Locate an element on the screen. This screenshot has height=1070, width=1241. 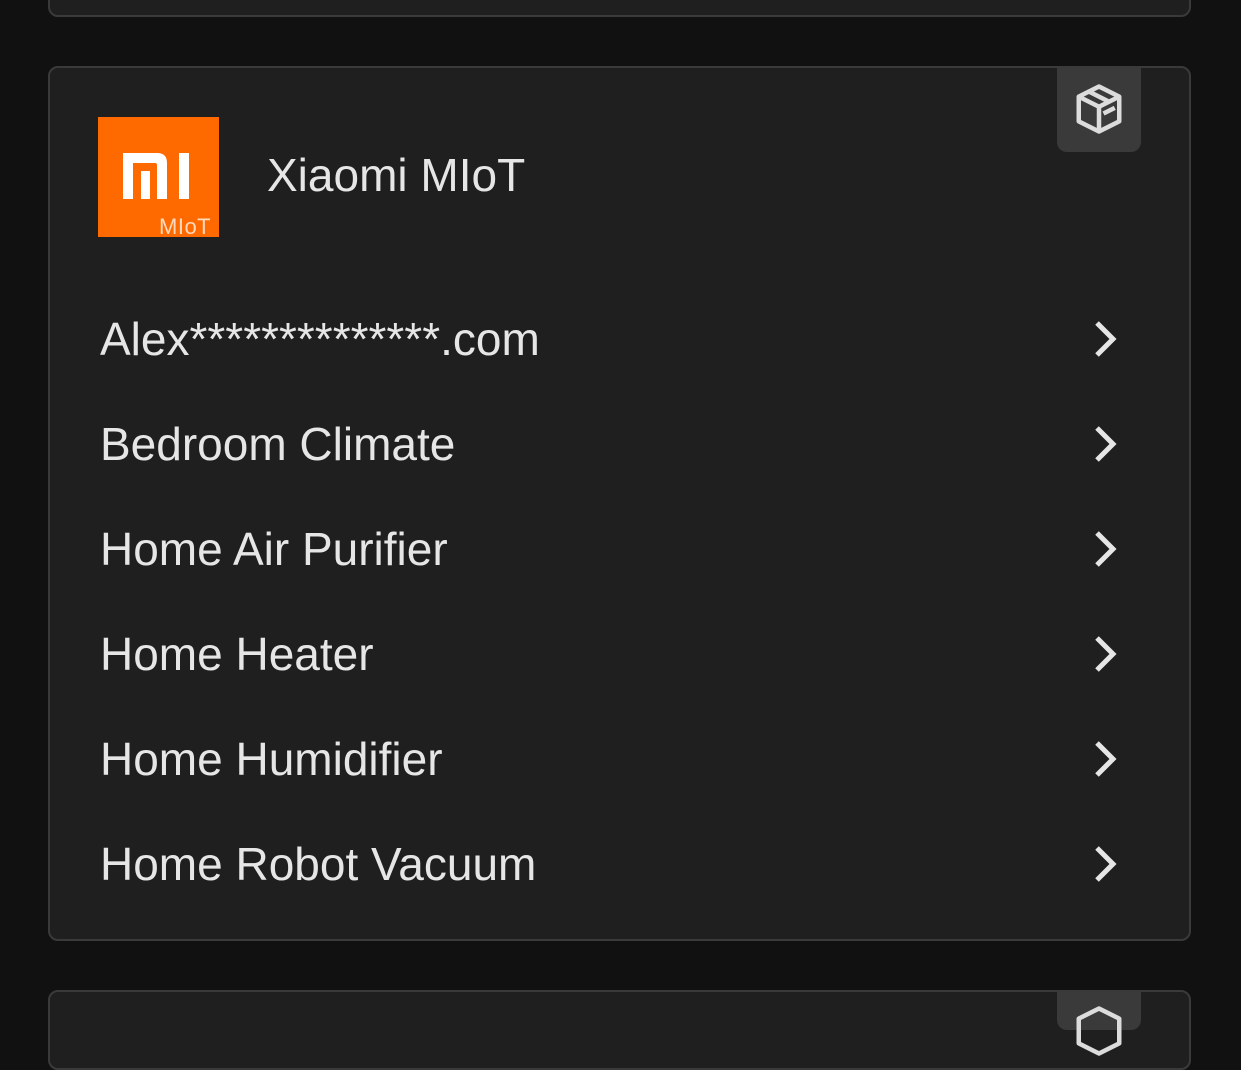
entry-label: Home Heater is located at coordinates (237, 653).